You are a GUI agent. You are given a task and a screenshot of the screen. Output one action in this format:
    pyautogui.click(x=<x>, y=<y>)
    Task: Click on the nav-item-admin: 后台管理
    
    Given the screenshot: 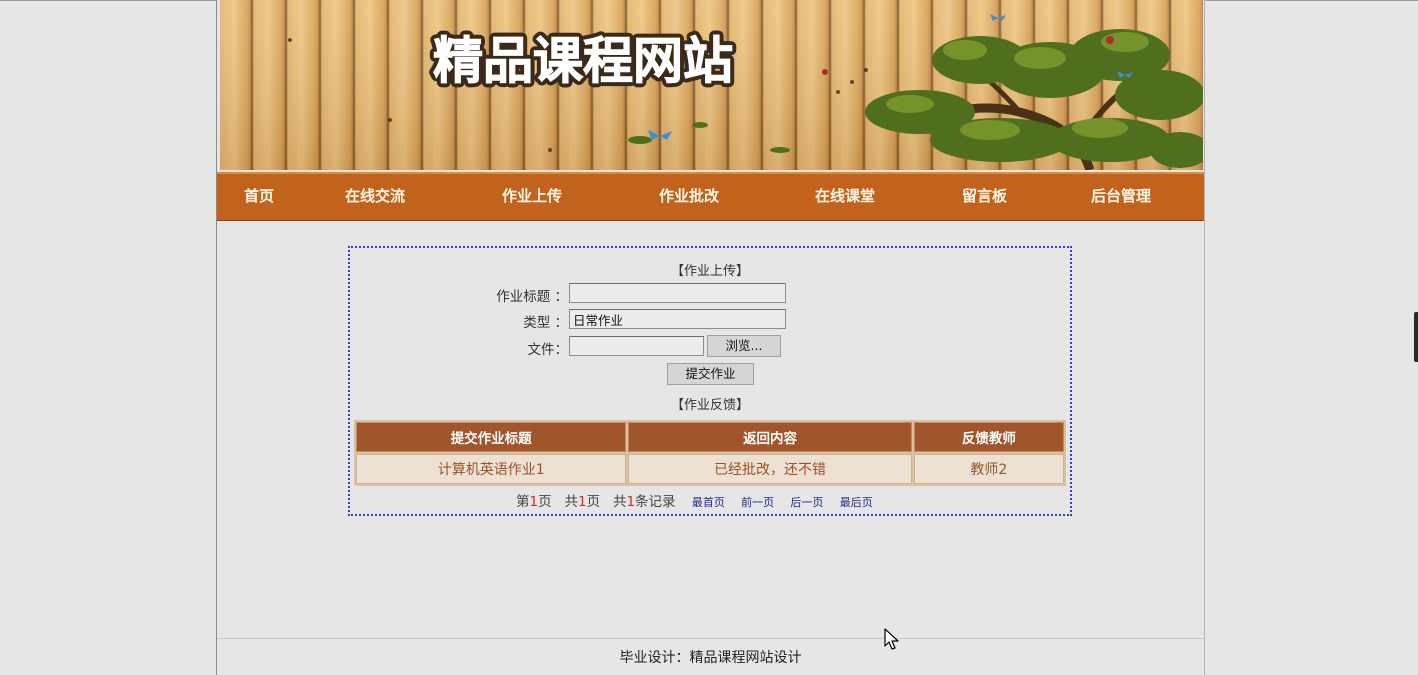 What is the action you would take?
    pyautogui.click(x=1121, y=197)
    